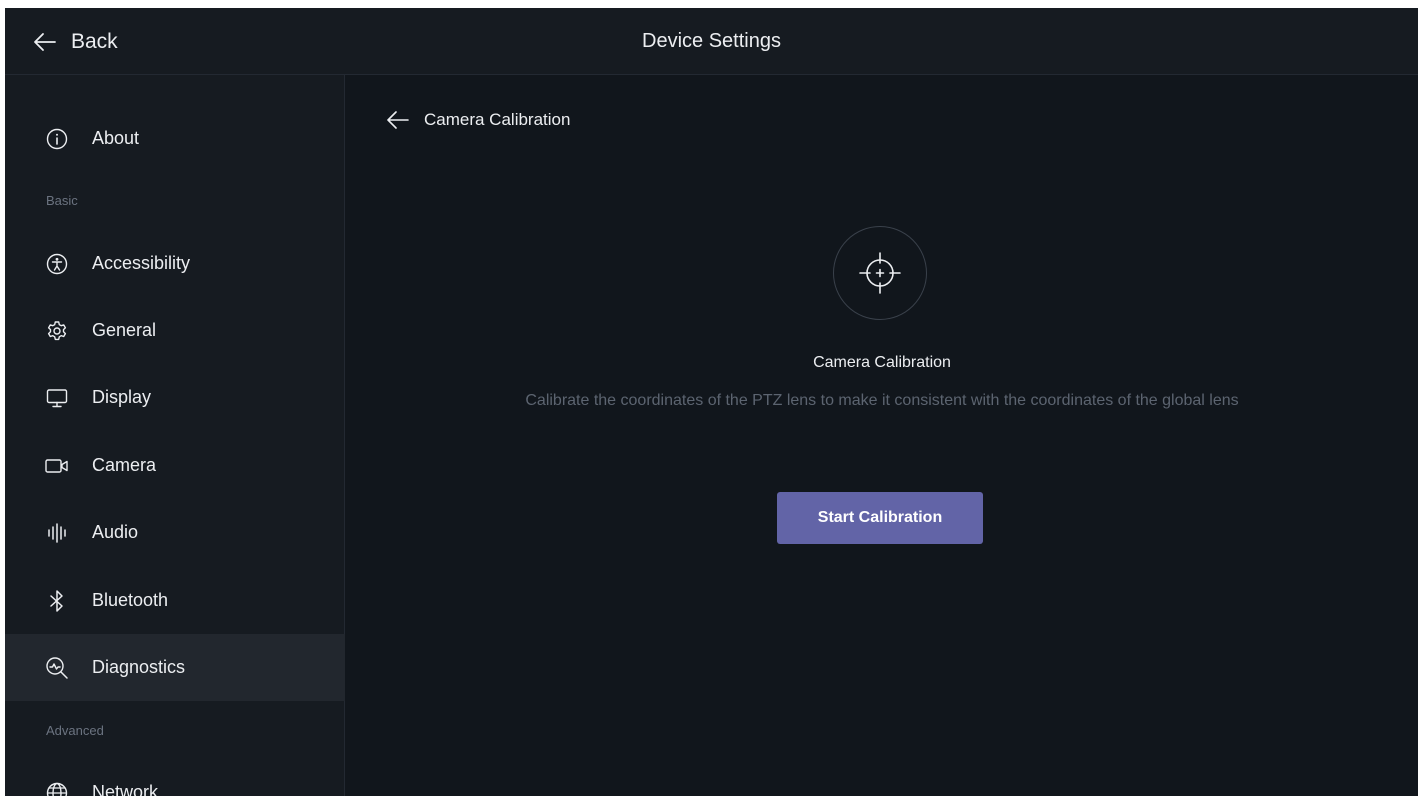 The image size is (1423, 796). I want to click on sidebar-item-label: Camera, so click(124, 465).